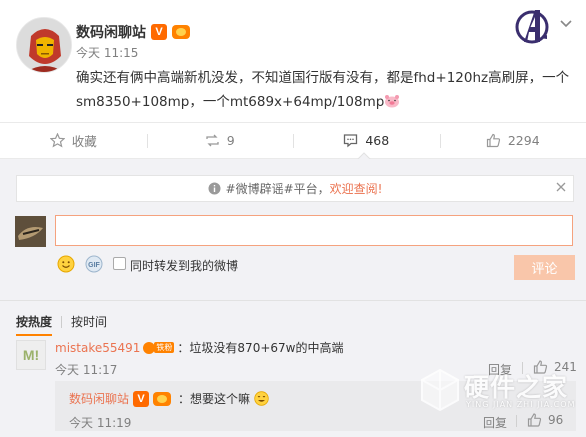 This screenshot has height=437, width=586. I want to click on comment-like-button: 241, so click(555, 367).